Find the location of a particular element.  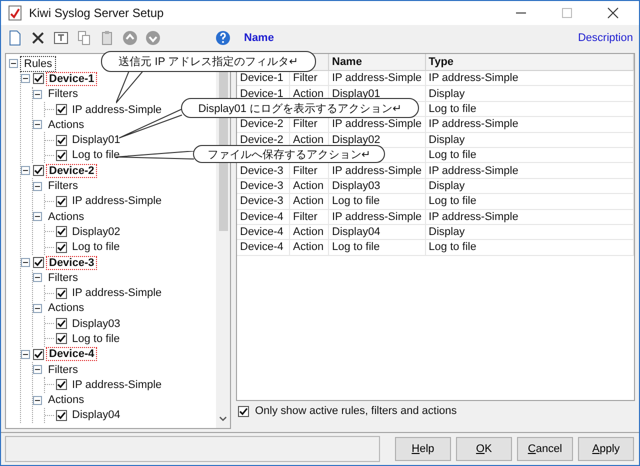

name-heading: Name is located at coordinates (259, 38).